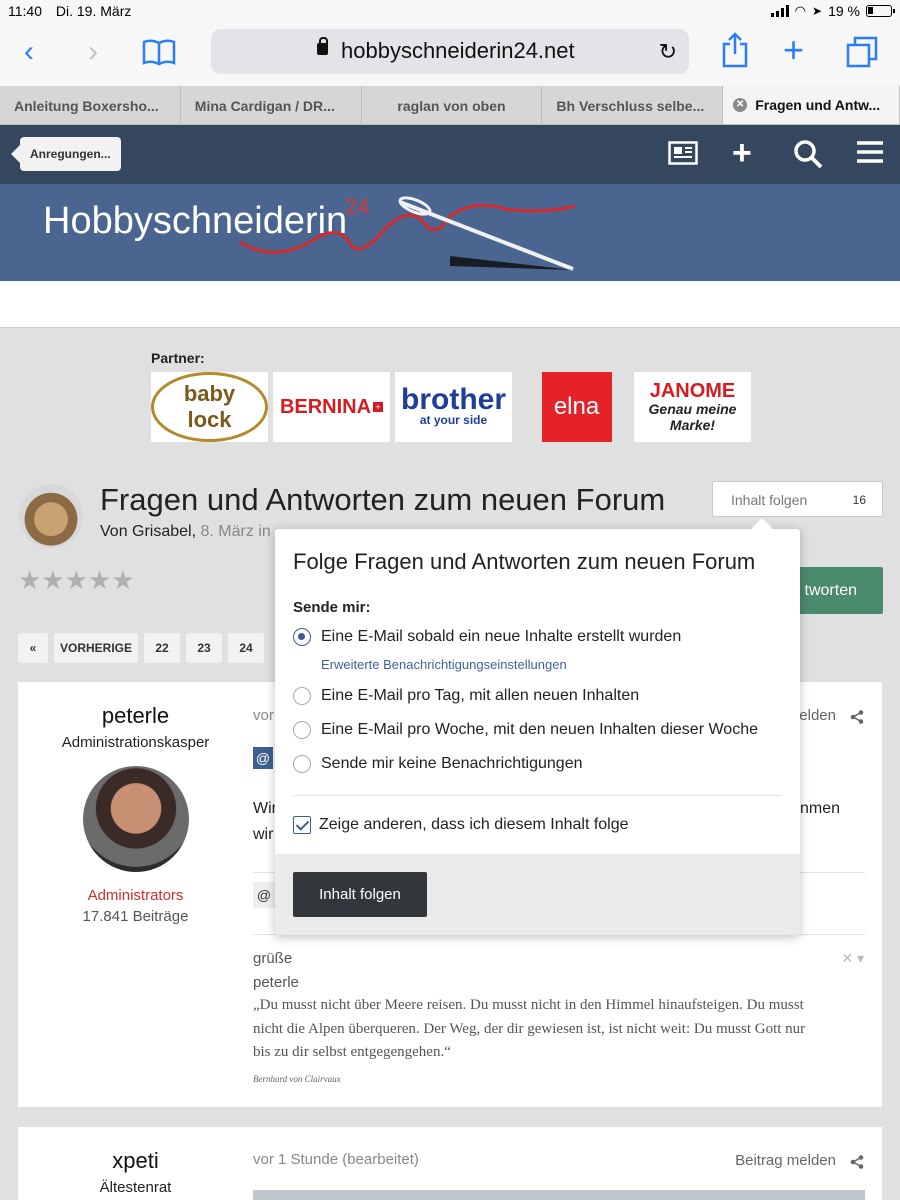 The width and height of the screenshot is (900, 1200). I want to click on quote-button: @, so click(264, 895).